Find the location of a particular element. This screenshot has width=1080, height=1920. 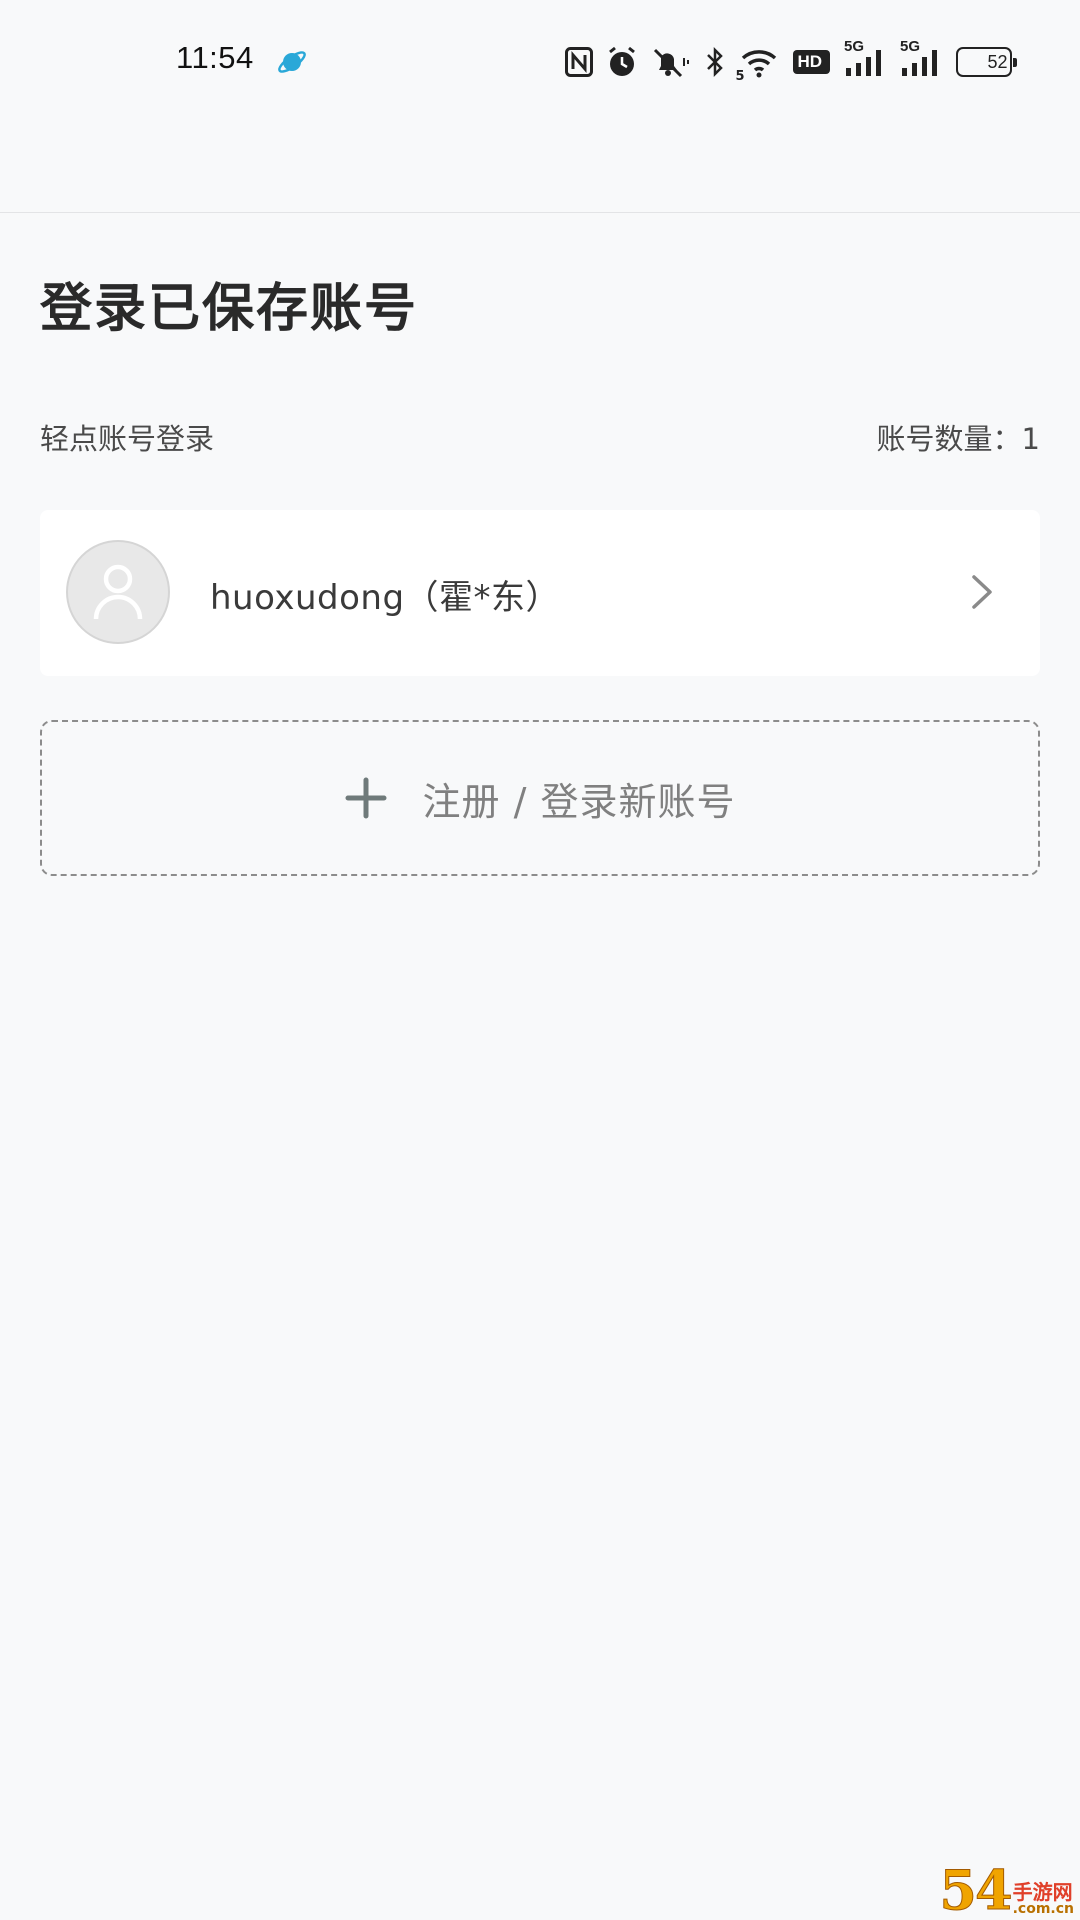

battery: 52 is located at coordinates (986, 62).